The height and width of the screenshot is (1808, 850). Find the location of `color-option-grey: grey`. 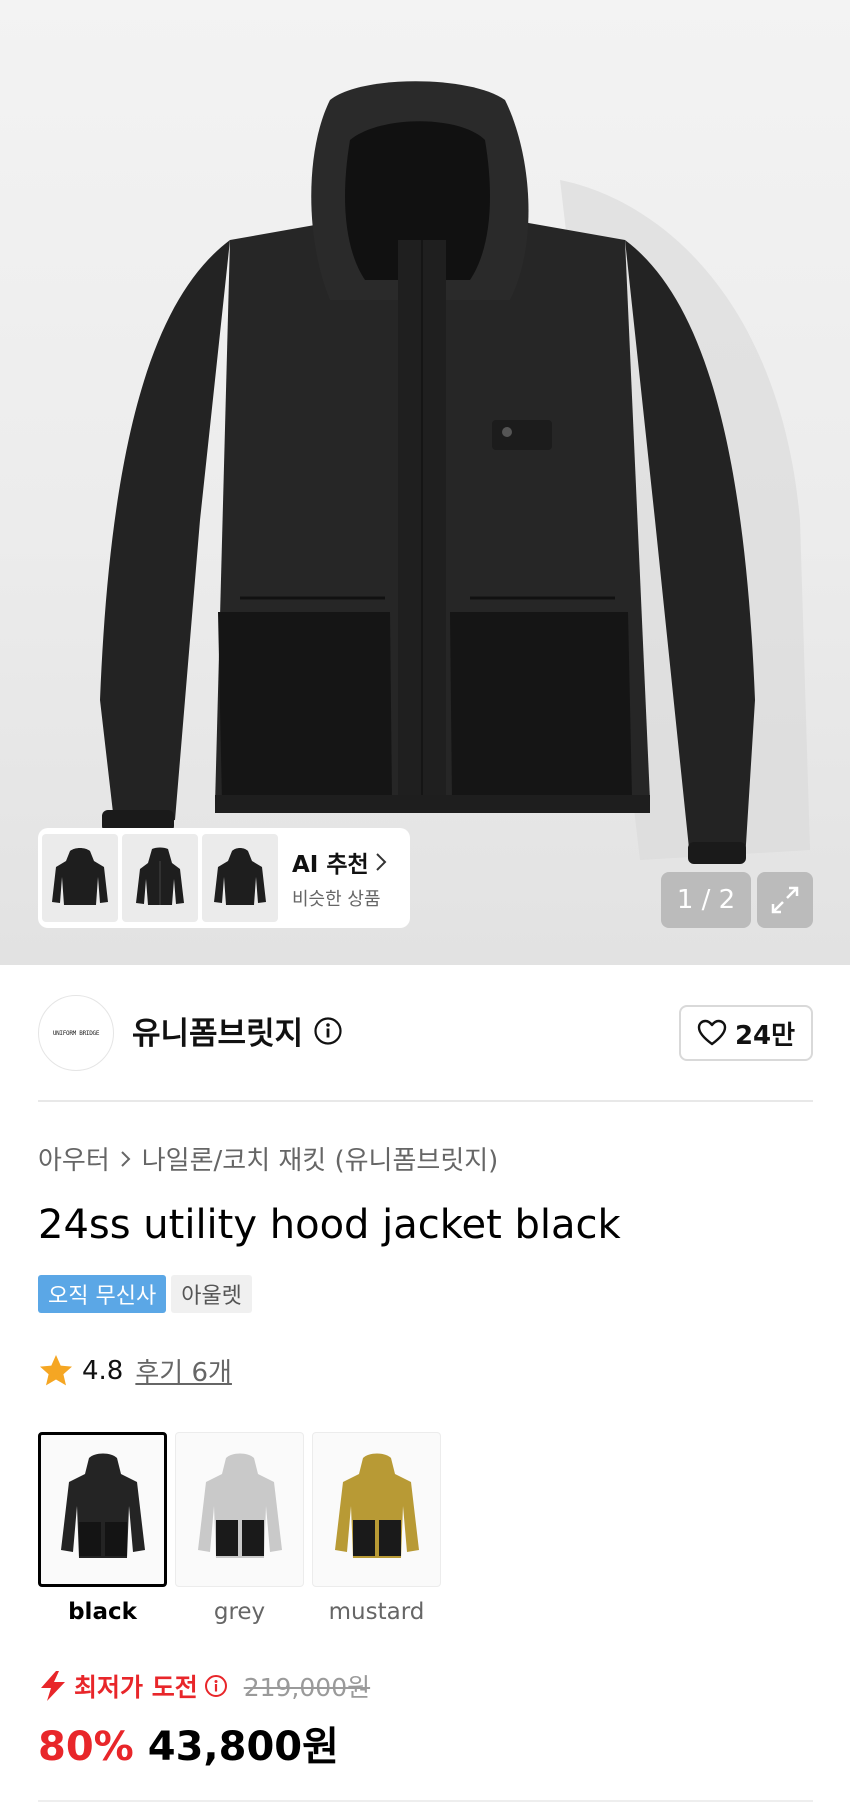

color-option-grey: grey is located at coordinates (239, 1528).